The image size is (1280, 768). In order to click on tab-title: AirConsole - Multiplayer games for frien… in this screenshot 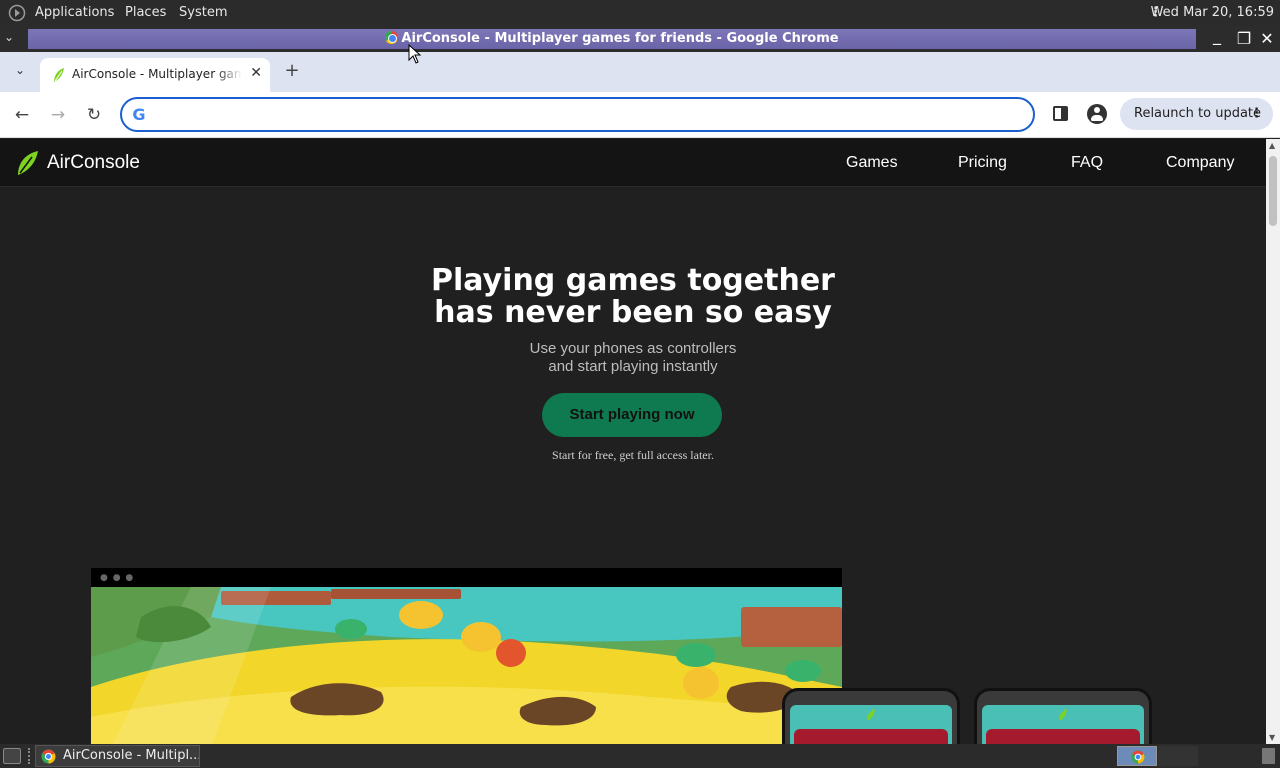, I will do `click(157, 74)`.